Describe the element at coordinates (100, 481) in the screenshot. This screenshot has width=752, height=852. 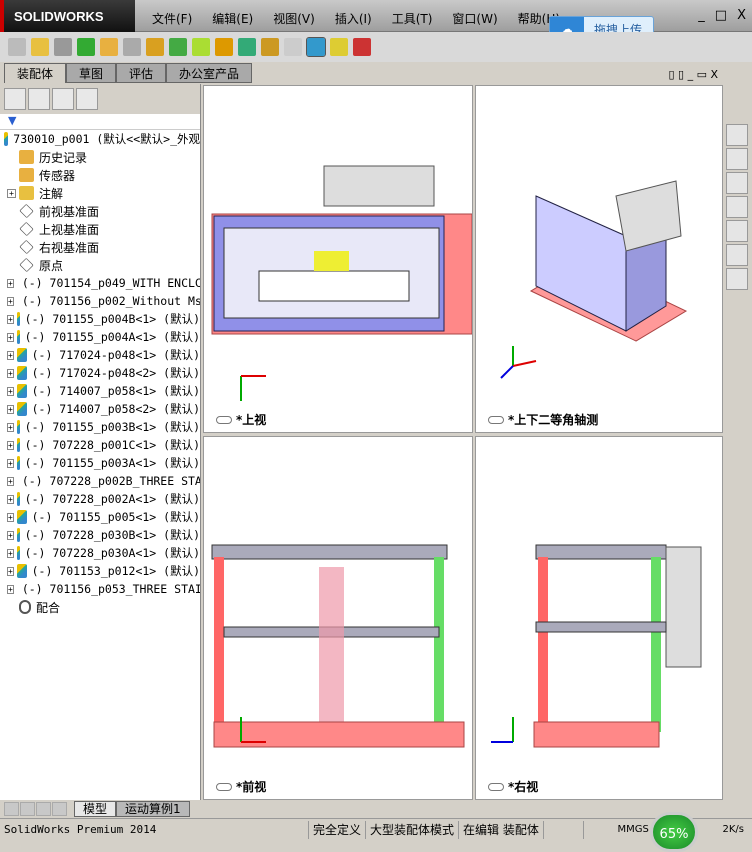
I see `tree-component: + (-) 707228_p002B_THREE STA` at that location.